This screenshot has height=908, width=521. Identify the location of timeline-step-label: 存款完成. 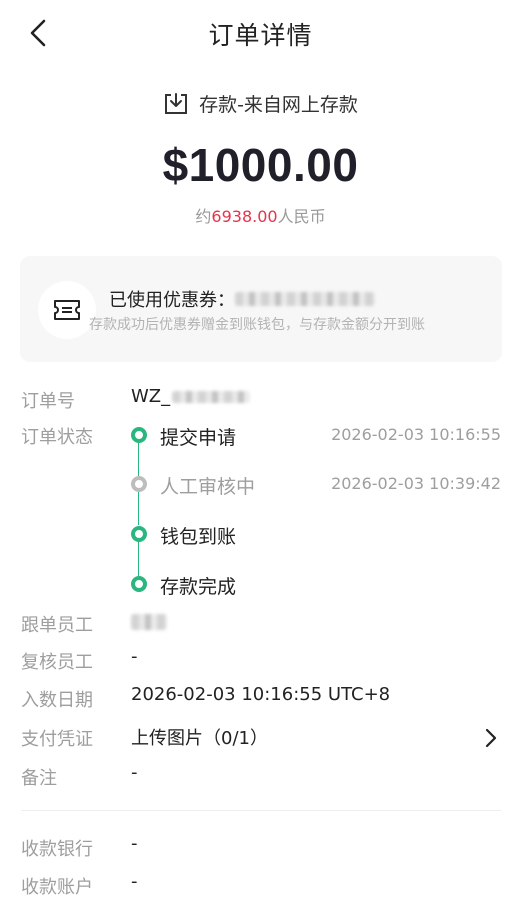
(198, 587).